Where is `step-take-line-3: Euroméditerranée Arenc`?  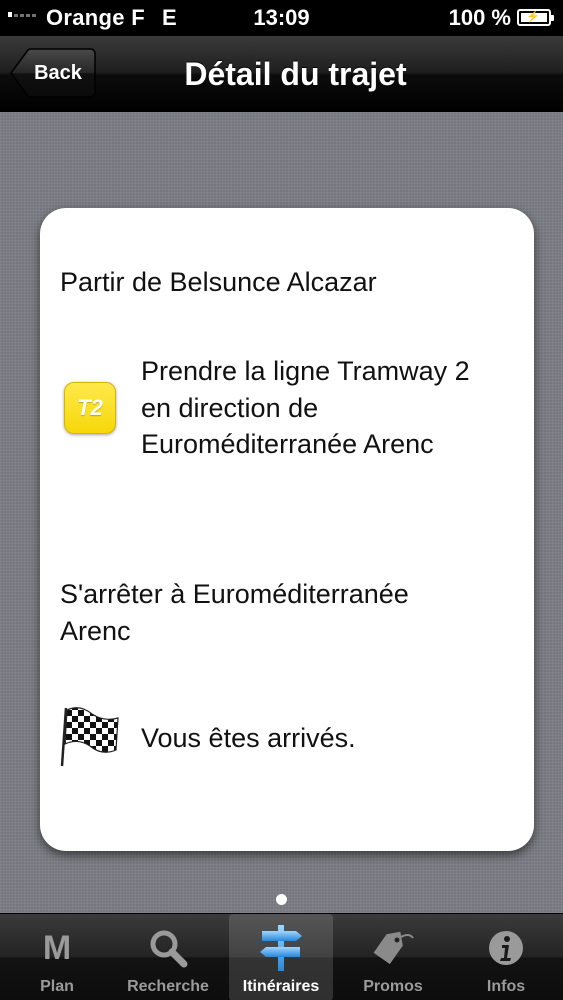 step-take-line-3: Euroméditerranée Arenc is located at coordinates (287, 444).